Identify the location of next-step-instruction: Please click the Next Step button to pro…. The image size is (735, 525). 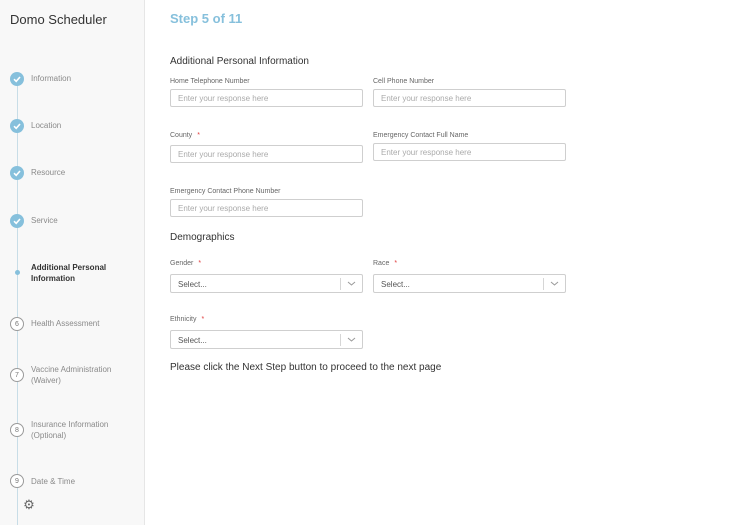
(306, 367).